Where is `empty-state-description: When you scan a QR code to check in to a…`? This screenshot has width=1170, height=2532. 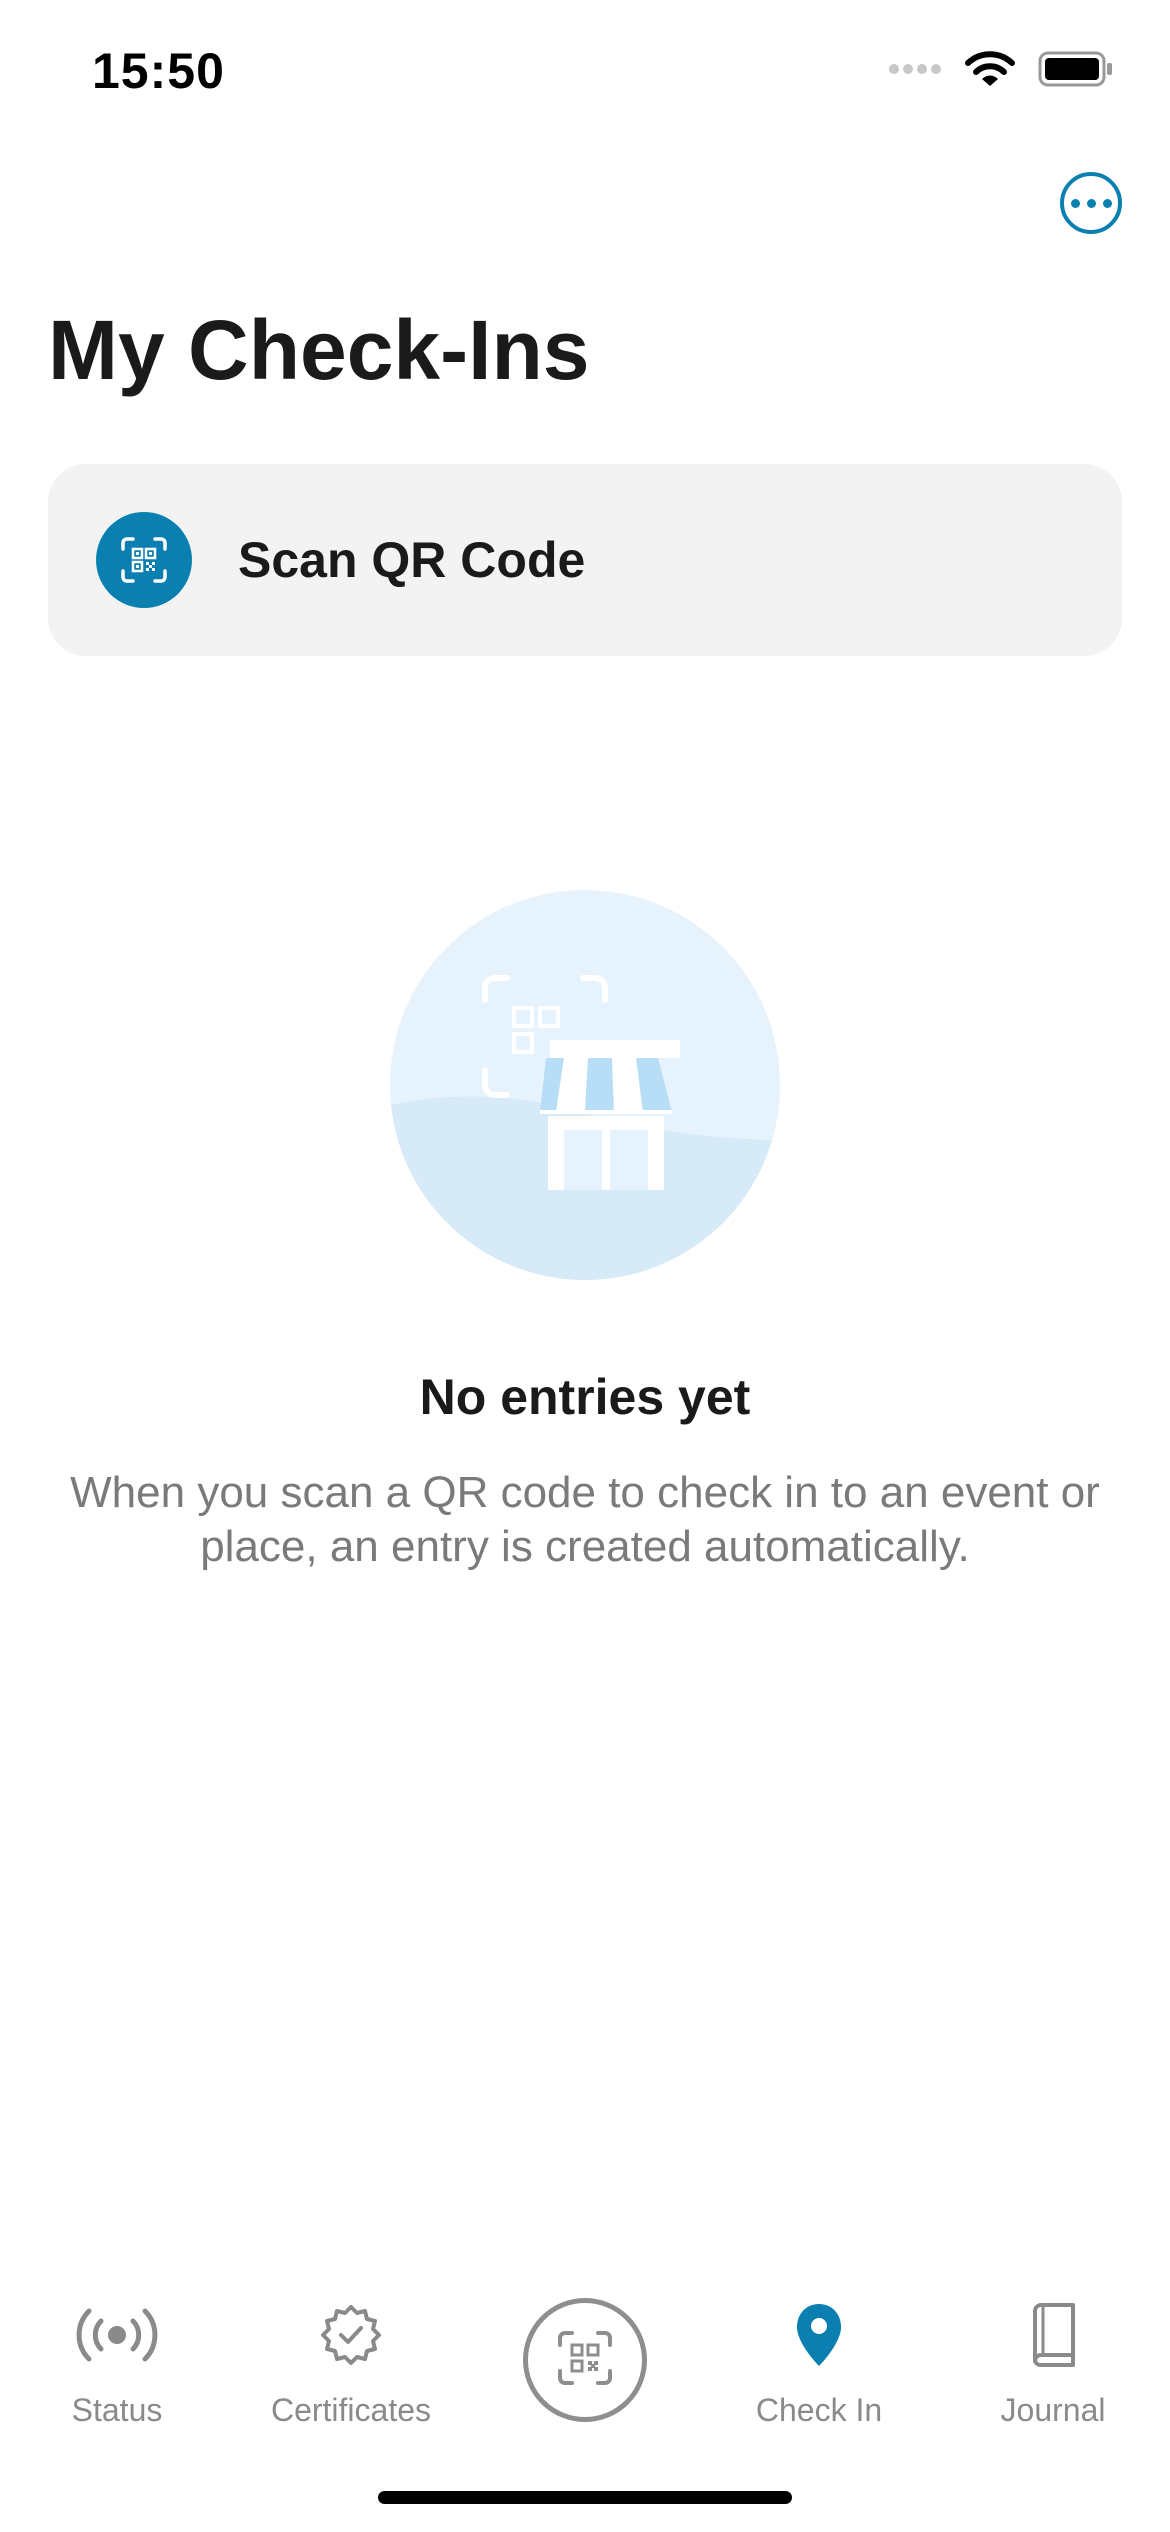
empty-state-description: When you scan a QR code to check in to a… is located at coordinates (585, 1519).